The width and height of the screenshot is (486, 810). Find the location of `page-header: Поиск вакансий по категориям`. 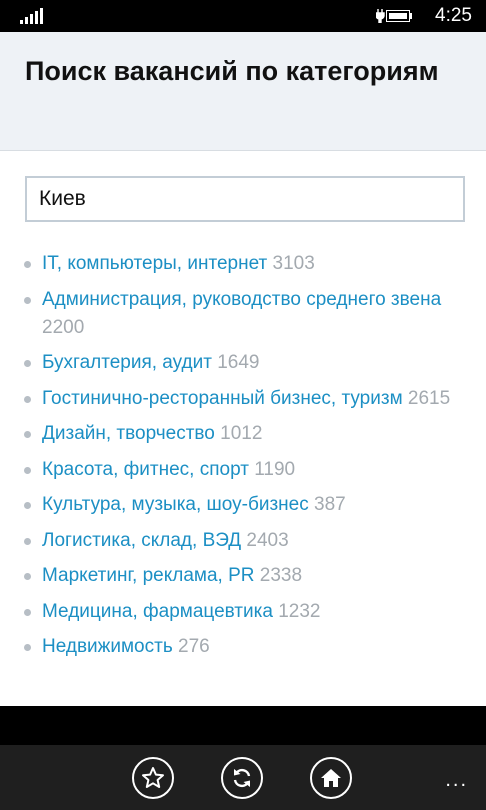

page-header: Поиск вакансий по категориям is located at coordinates (243, 91).